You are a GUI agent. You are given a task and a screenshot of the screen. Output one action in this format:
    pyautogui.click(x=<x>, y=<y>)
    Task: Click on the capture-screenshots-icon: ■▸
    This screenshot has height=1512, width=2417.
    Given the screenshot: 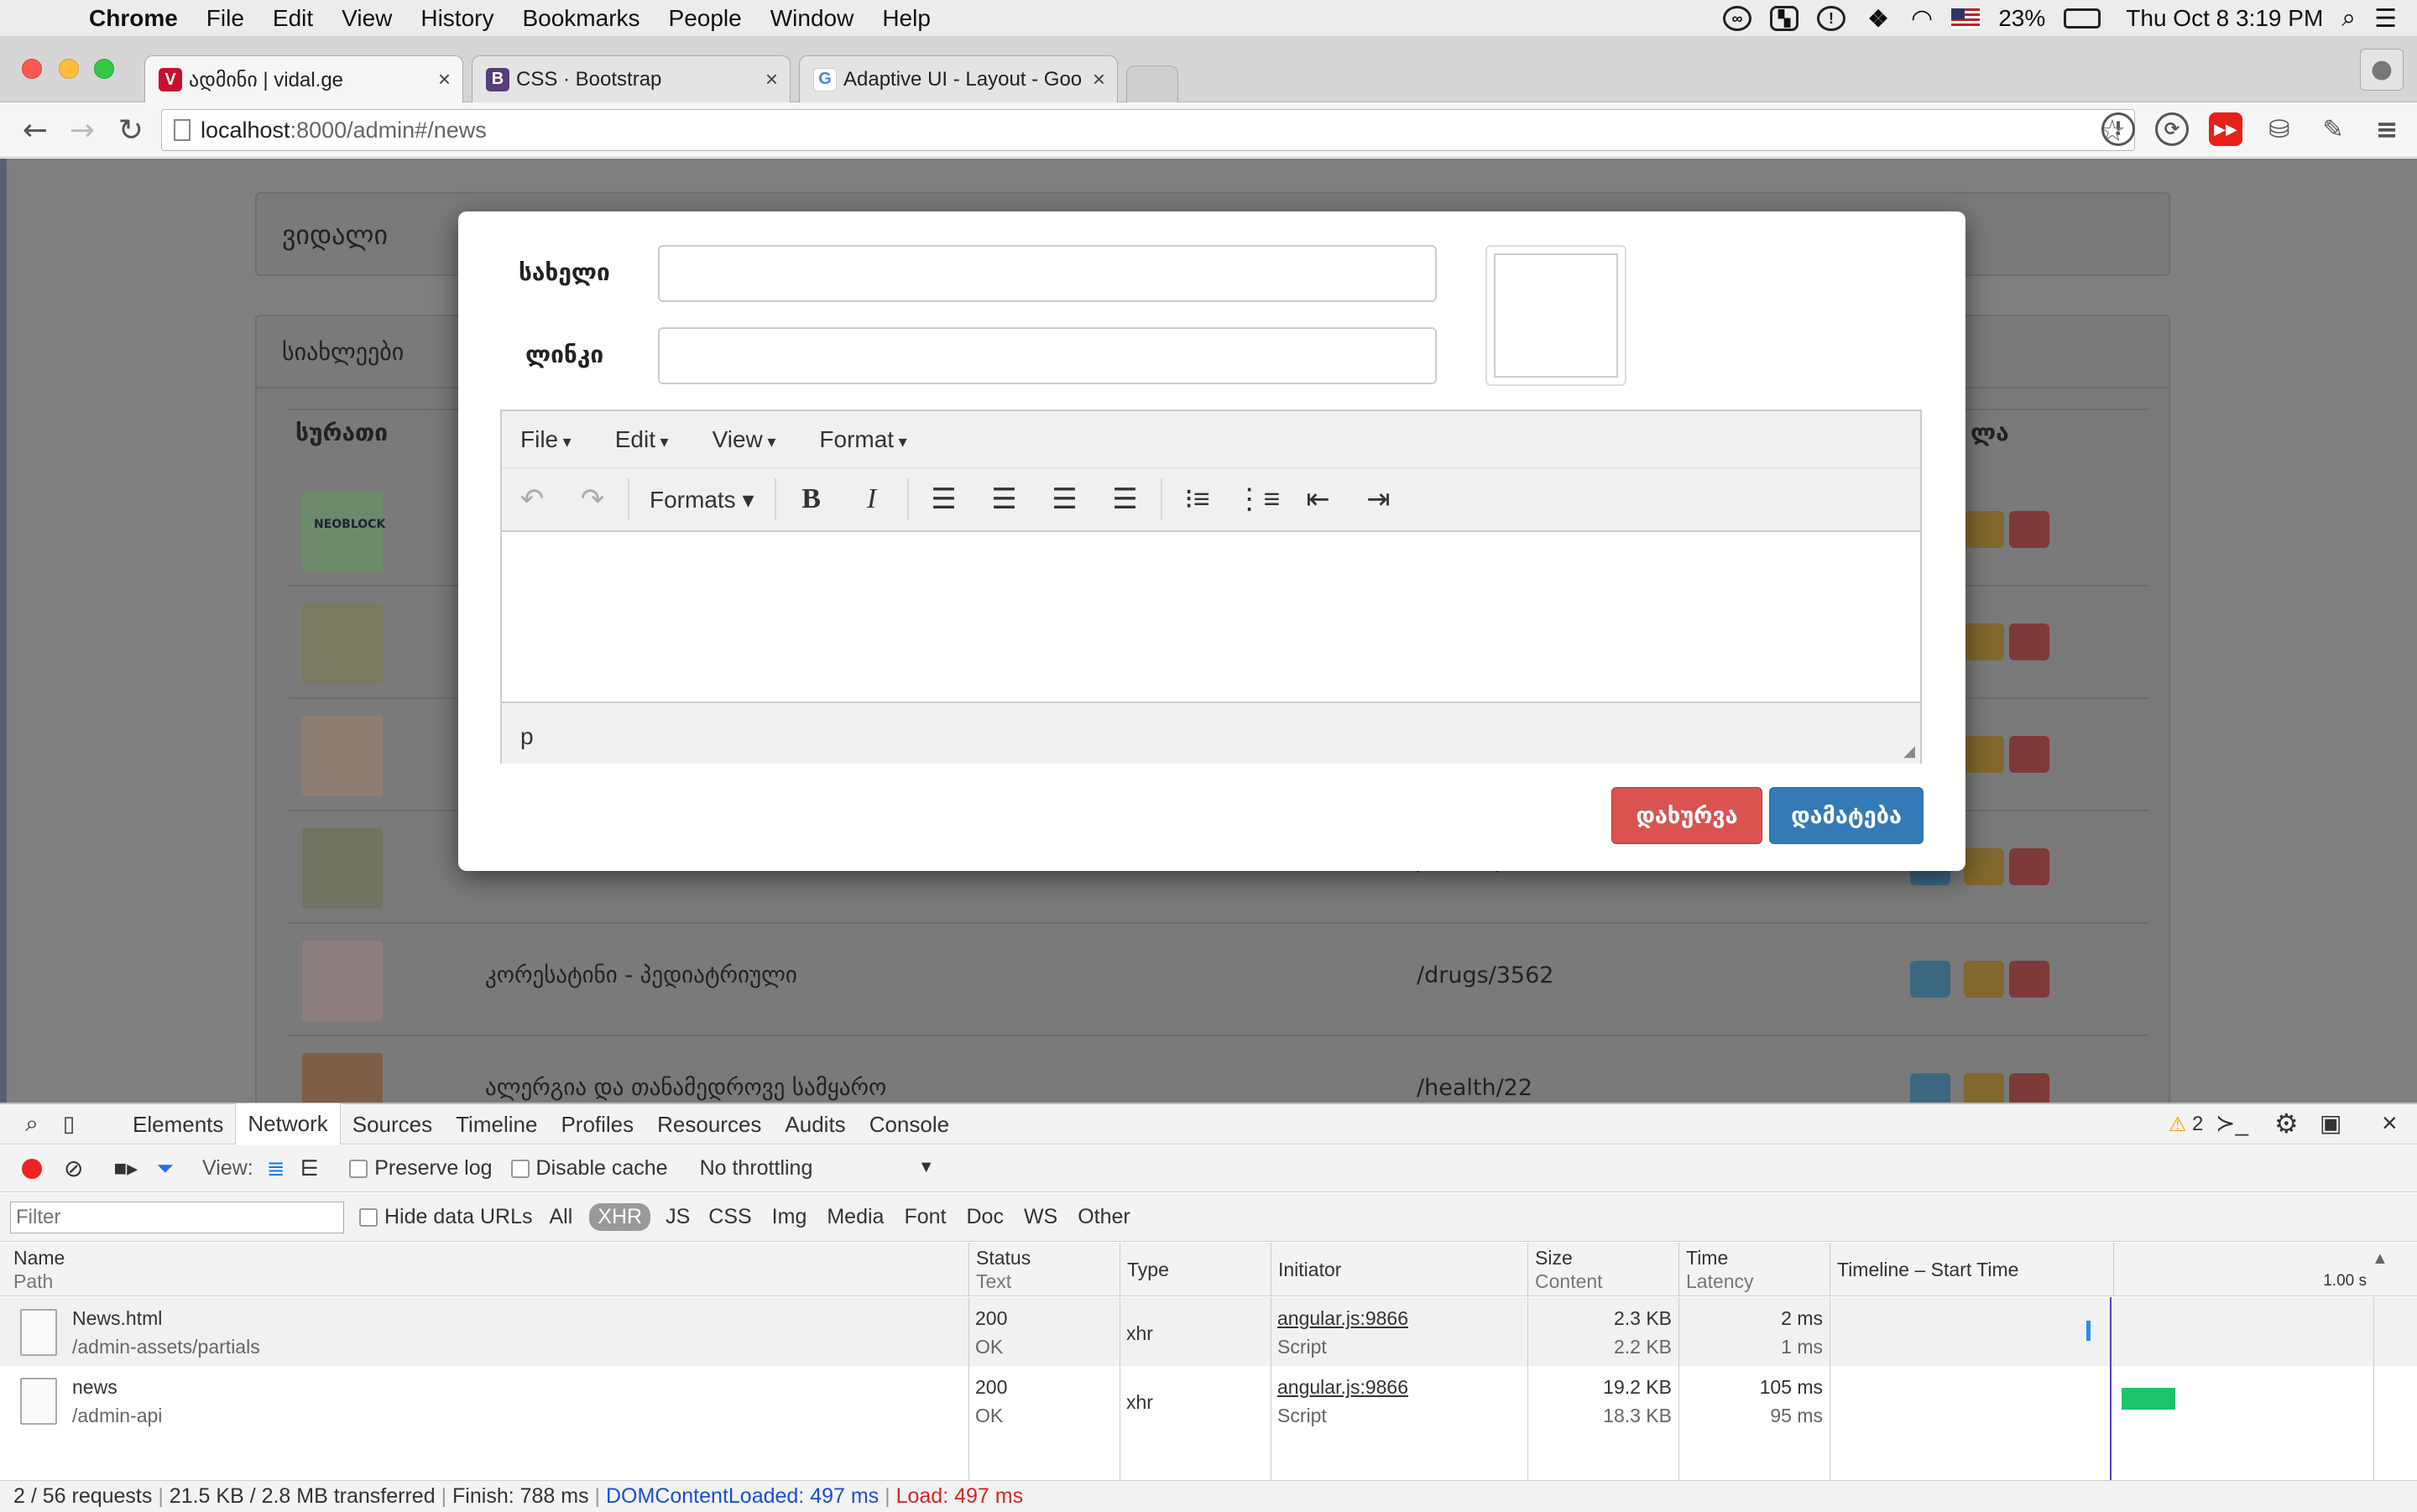 What is the action you would take?
    pyautogui.click(x=125, y=1168)
    